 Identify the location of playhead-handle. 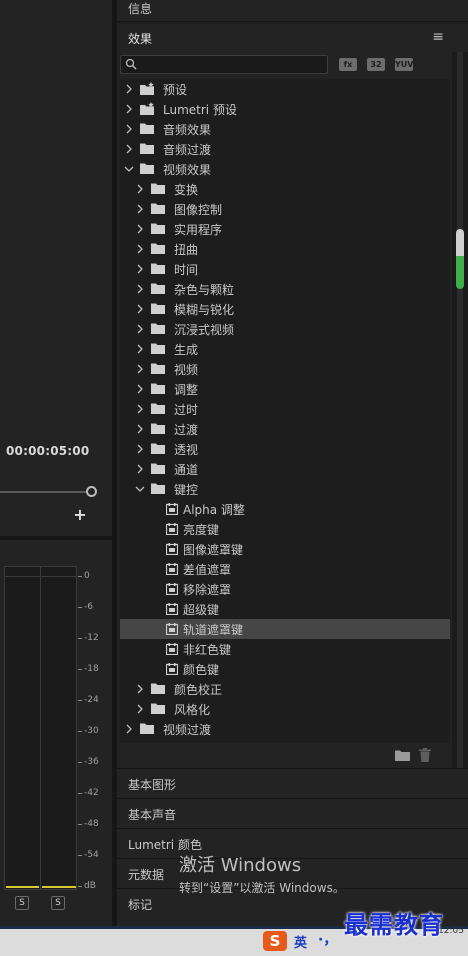
(91, 491).